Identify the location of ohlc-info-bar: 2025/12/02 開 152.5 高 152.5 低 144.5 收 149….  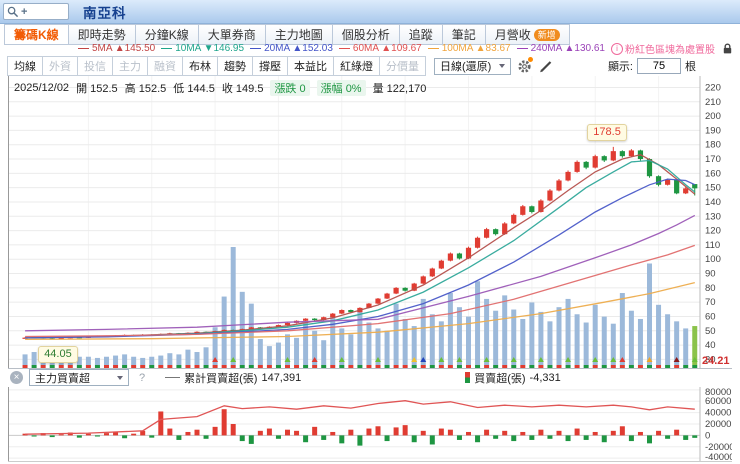
(220, 88).